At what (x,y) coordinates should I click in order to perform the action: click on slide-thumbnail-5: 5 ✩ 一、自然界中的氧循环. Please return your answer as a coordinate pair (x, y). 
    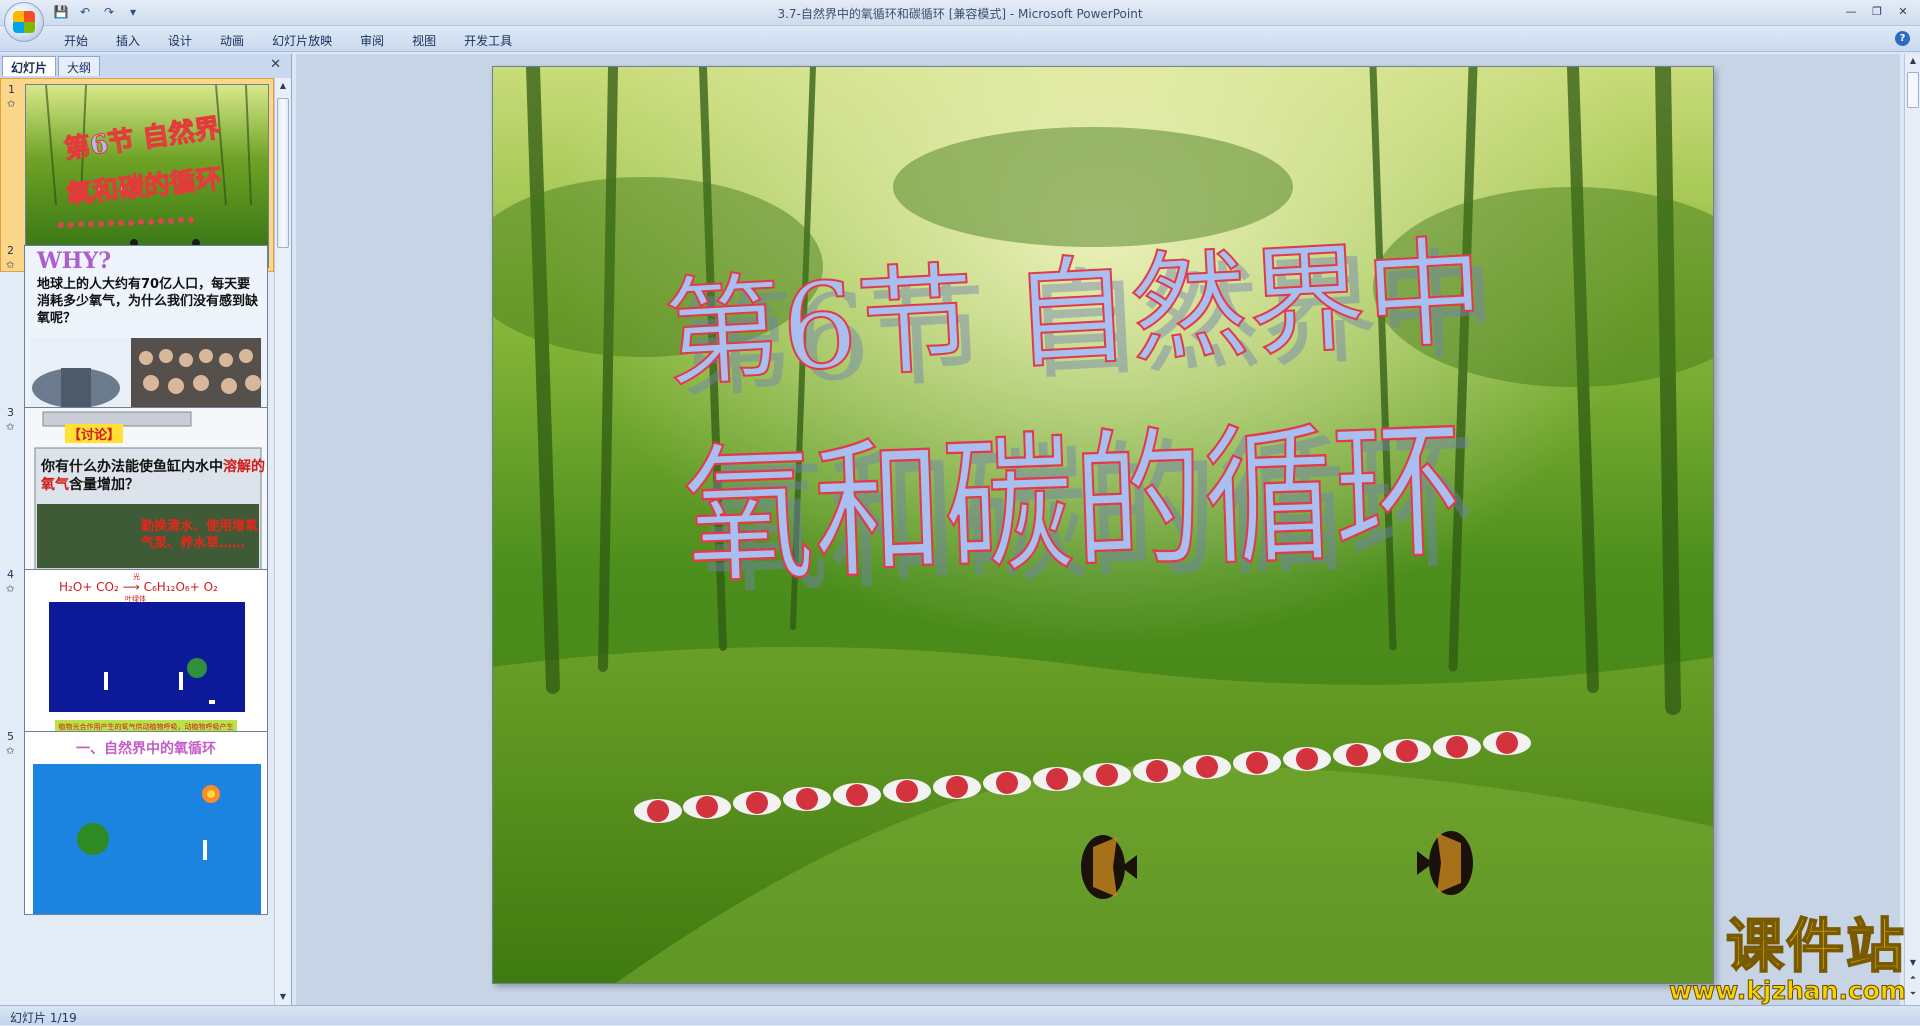
    Looking at the image, I should click on (137, 823).